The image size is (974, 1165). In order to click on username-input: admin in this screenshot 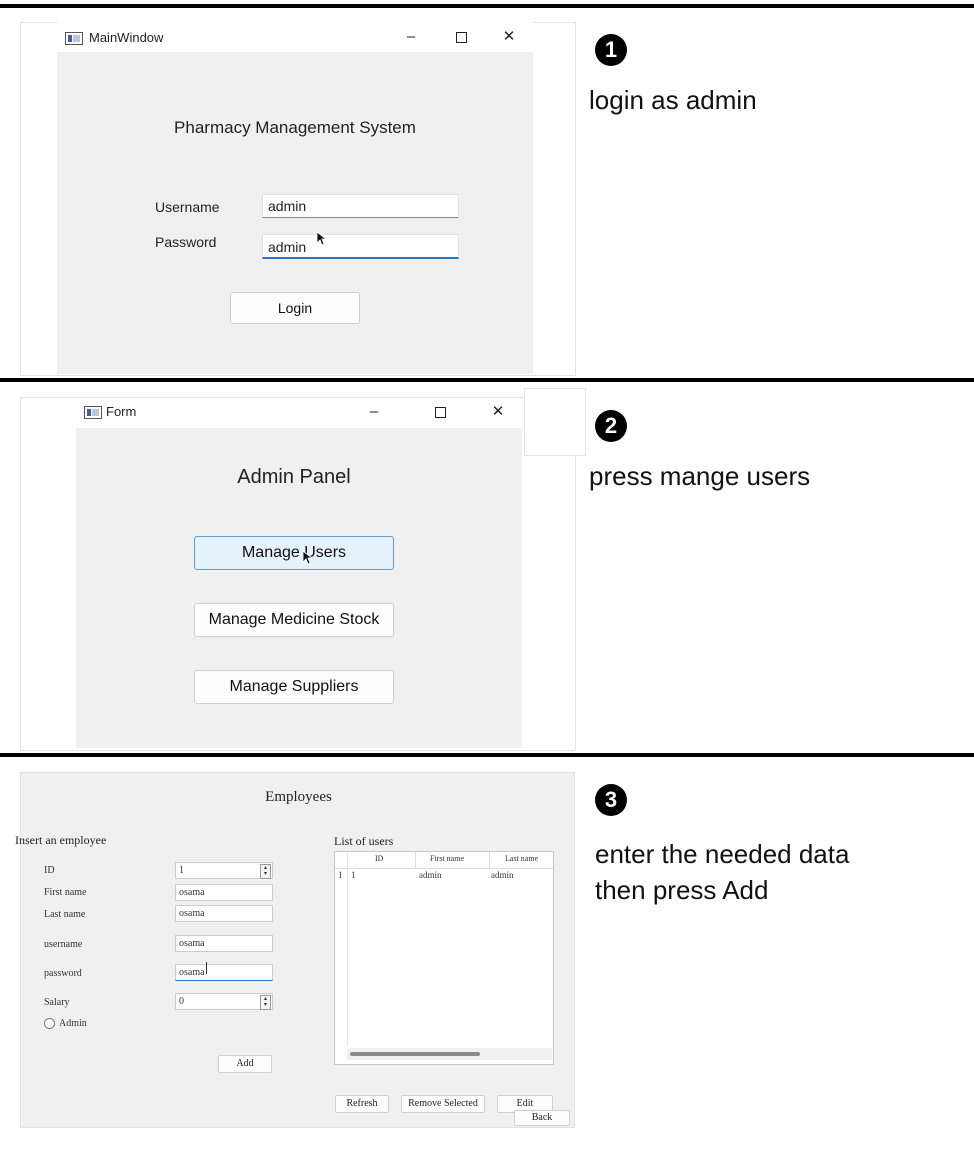, I will do `click(360, 206)`.